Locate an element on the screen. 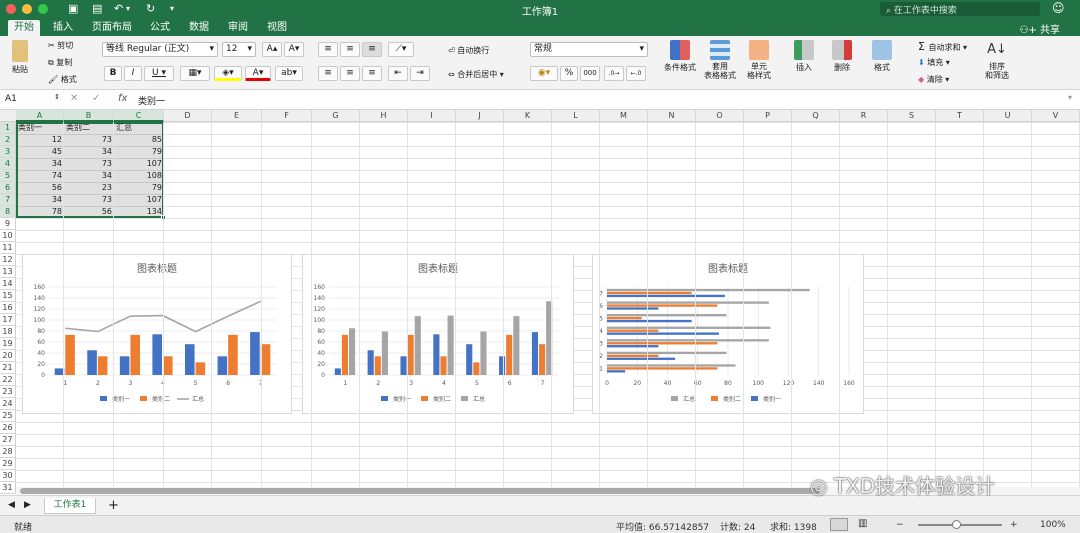 This screenshot has width=1080, height=533. name-box: A1 ⇕ is located at coordinates (32, 100).